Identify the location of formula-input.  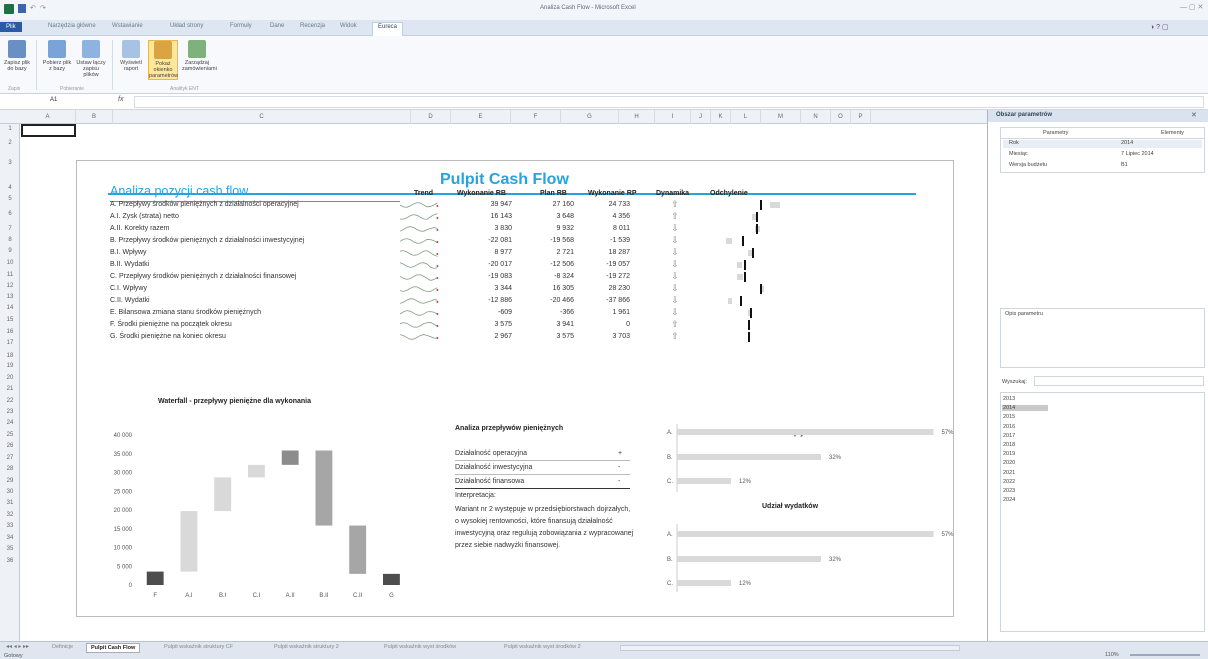
(669, 102).